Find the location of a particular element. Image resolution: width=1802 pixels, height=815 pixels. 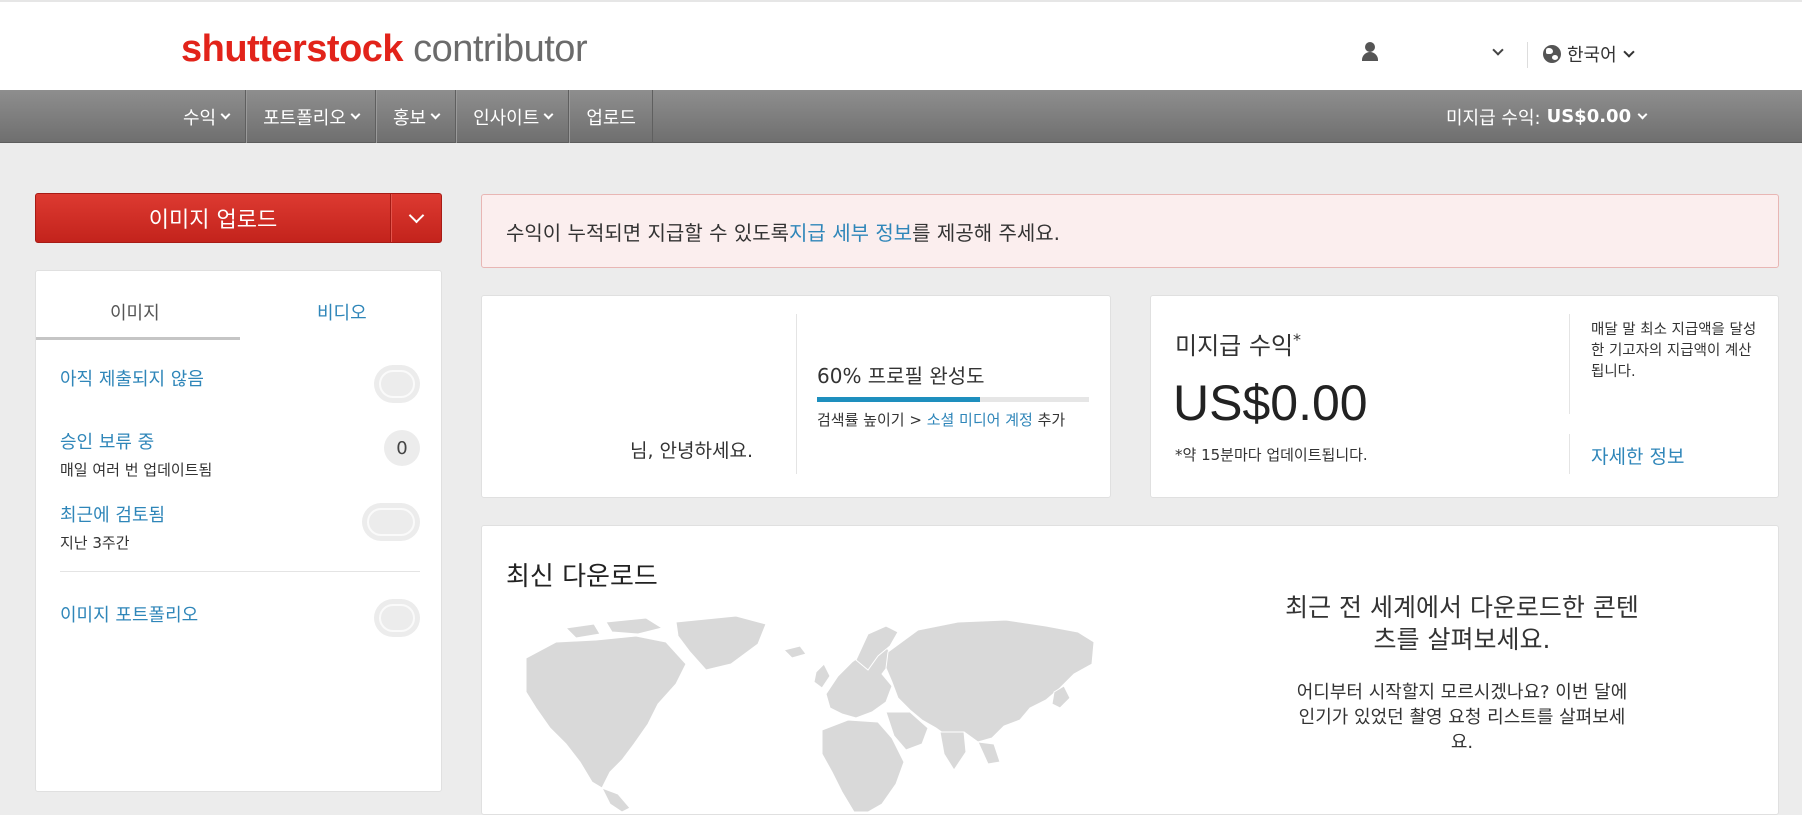

tab-images: 이미지 is located at coordinates (135, 312).